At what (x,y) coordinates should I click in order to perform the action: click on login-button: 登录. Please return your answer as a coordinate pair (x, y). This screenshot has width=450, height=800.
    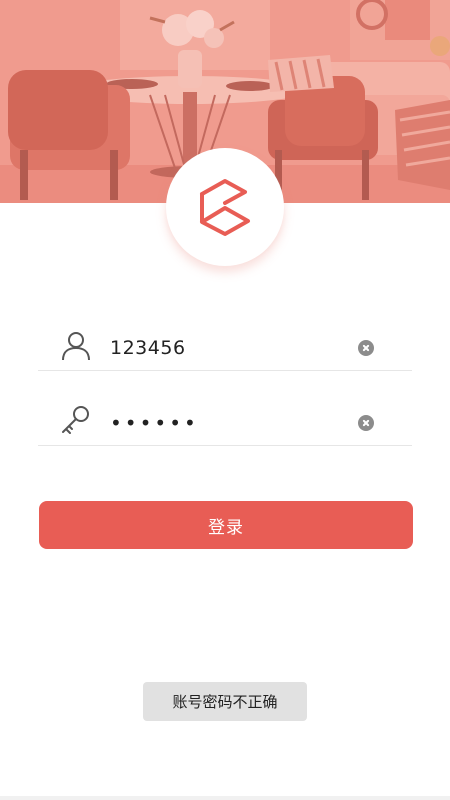
    Looking at the image, I should click on (226, 525).